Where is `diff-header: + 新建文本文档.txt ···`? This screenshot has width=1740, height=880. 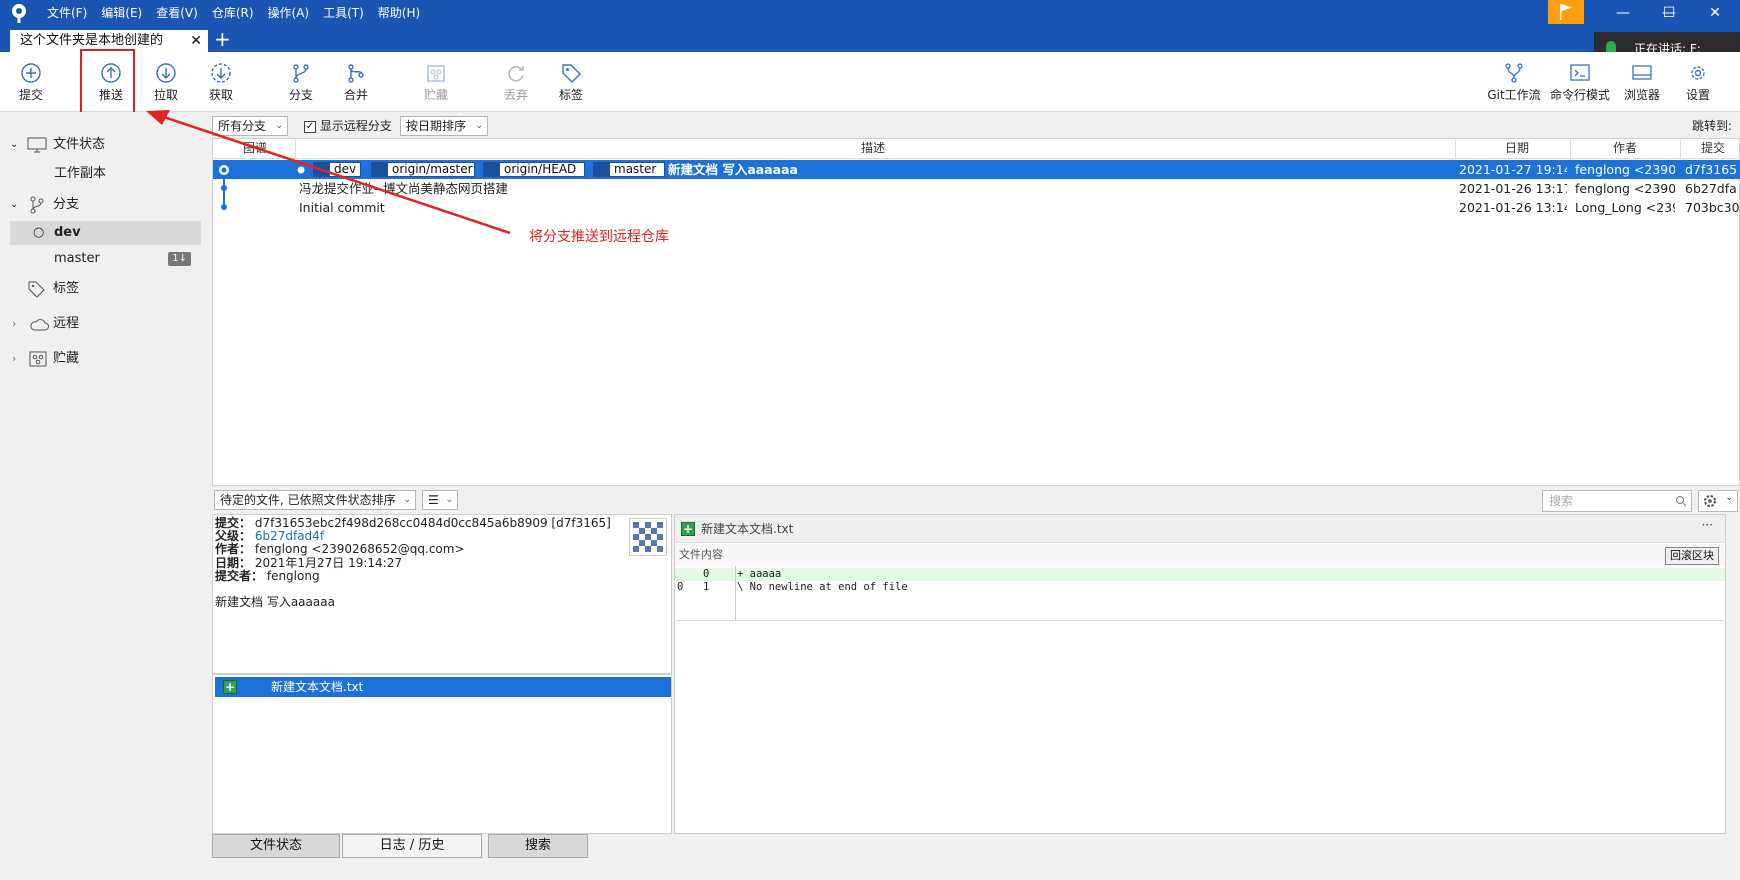 diff-header: + 新建文本文档.txt ··· is located at coordinates (1200, 529).